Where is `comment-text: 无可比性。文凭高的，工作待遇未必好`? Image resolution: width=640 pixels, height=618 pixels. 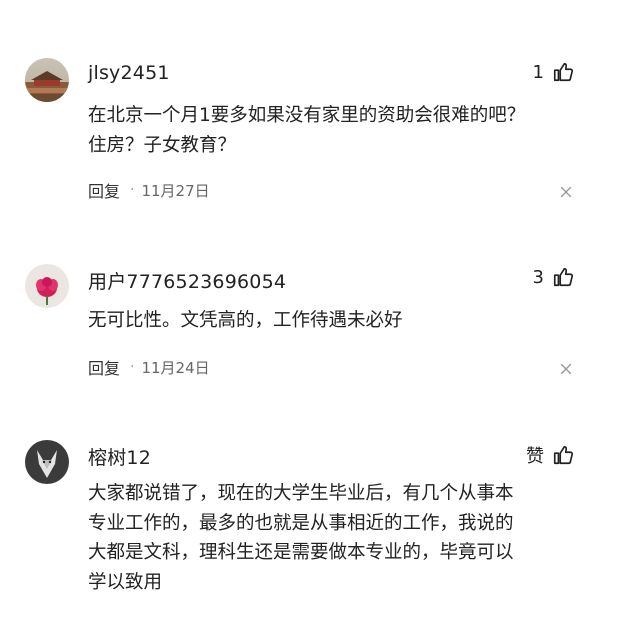 comment-text: 无可比性。文凭高的，工作待遇未必好 is located at coordinates (348, 321).